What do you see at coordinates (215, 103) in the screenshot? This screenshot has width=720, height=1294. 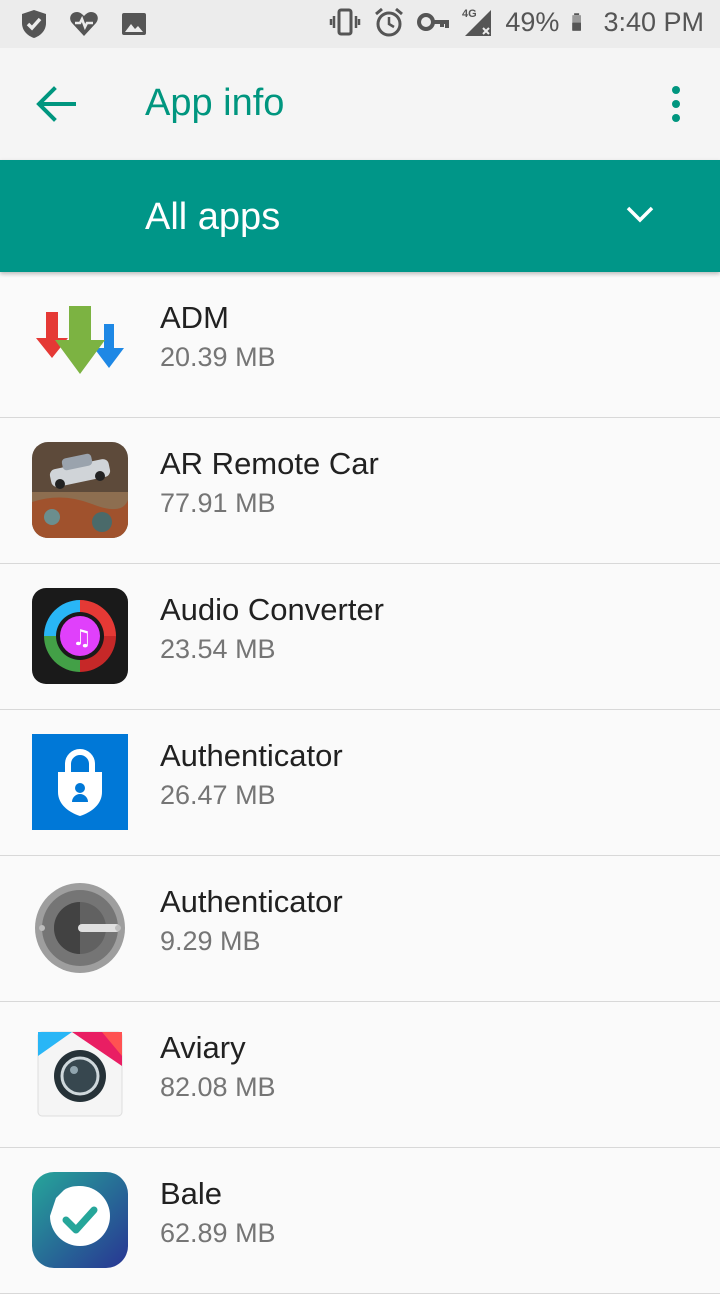 I see `page-title: App info` at bounding box center [215, 103].